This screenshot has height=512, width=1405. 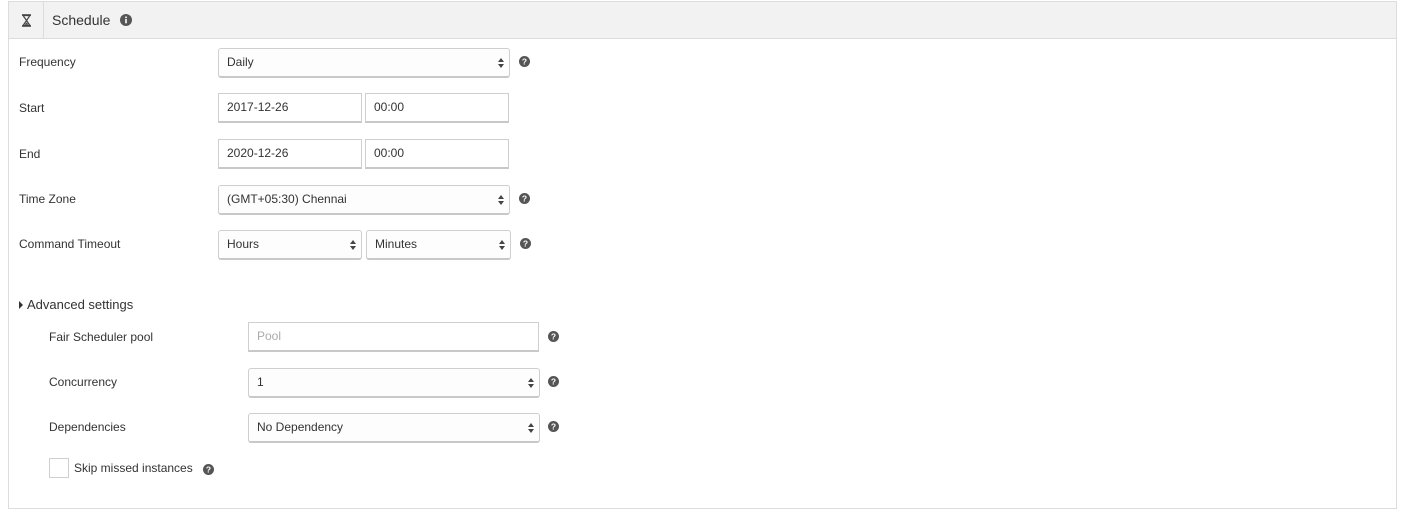 What do you see at coordinates (364, 63) in the screenshot?
I see `frequency-select: Daily` at bounding box center [364, 63].